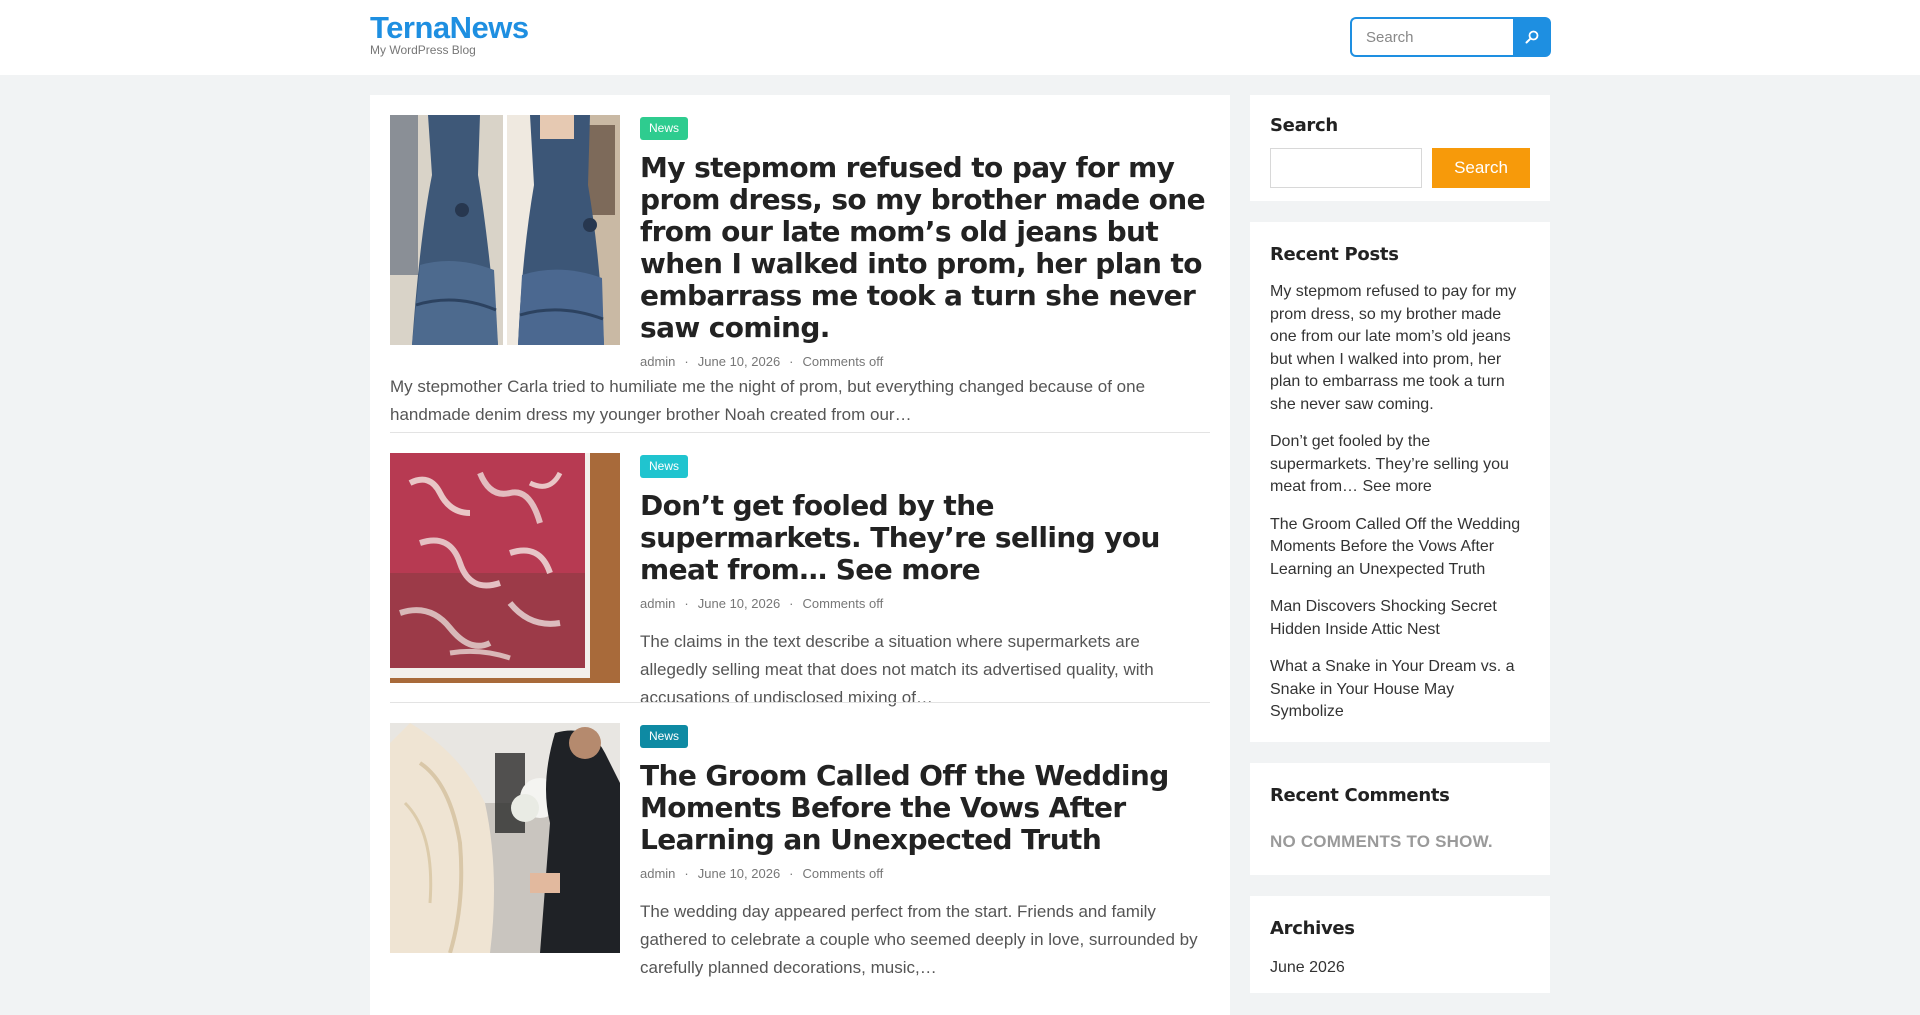  I want to click on archive-link: June 2026, so click(1400, 968).